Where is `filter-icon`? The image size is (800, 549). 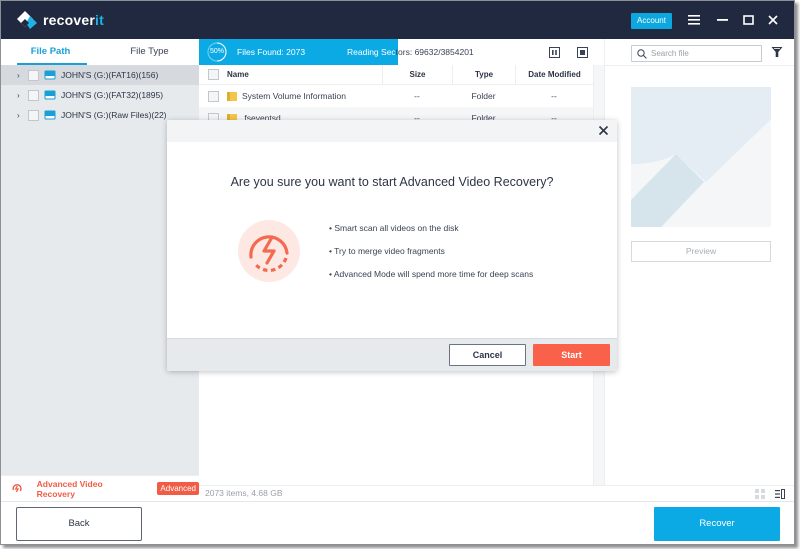
filter-icon is located at coordinates (777, 52).